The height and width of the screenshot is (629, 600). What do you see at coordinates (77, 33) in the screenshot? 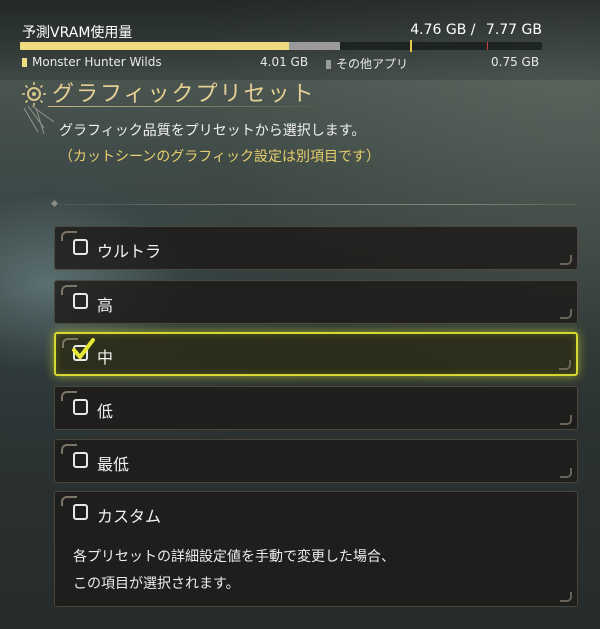
I see `vram-title: 予測VRAM使用量` at bounding box center [77, 33].